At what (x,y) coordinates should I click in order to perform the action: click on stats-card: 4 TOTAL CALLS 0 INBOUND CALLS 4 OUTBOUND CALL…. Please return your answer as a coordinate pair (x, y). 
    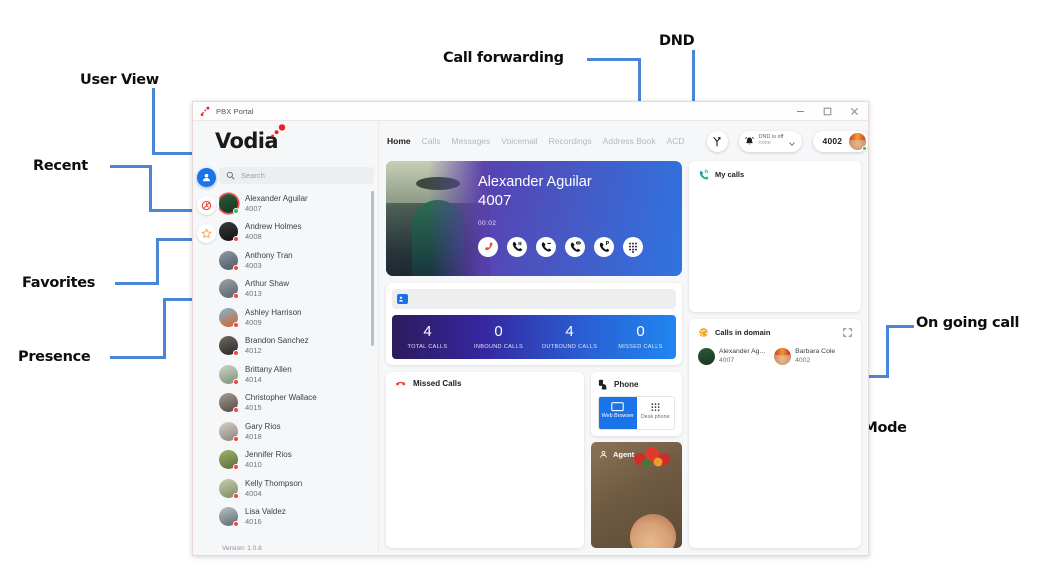
    Looking at the image, I should click on (534, 324).